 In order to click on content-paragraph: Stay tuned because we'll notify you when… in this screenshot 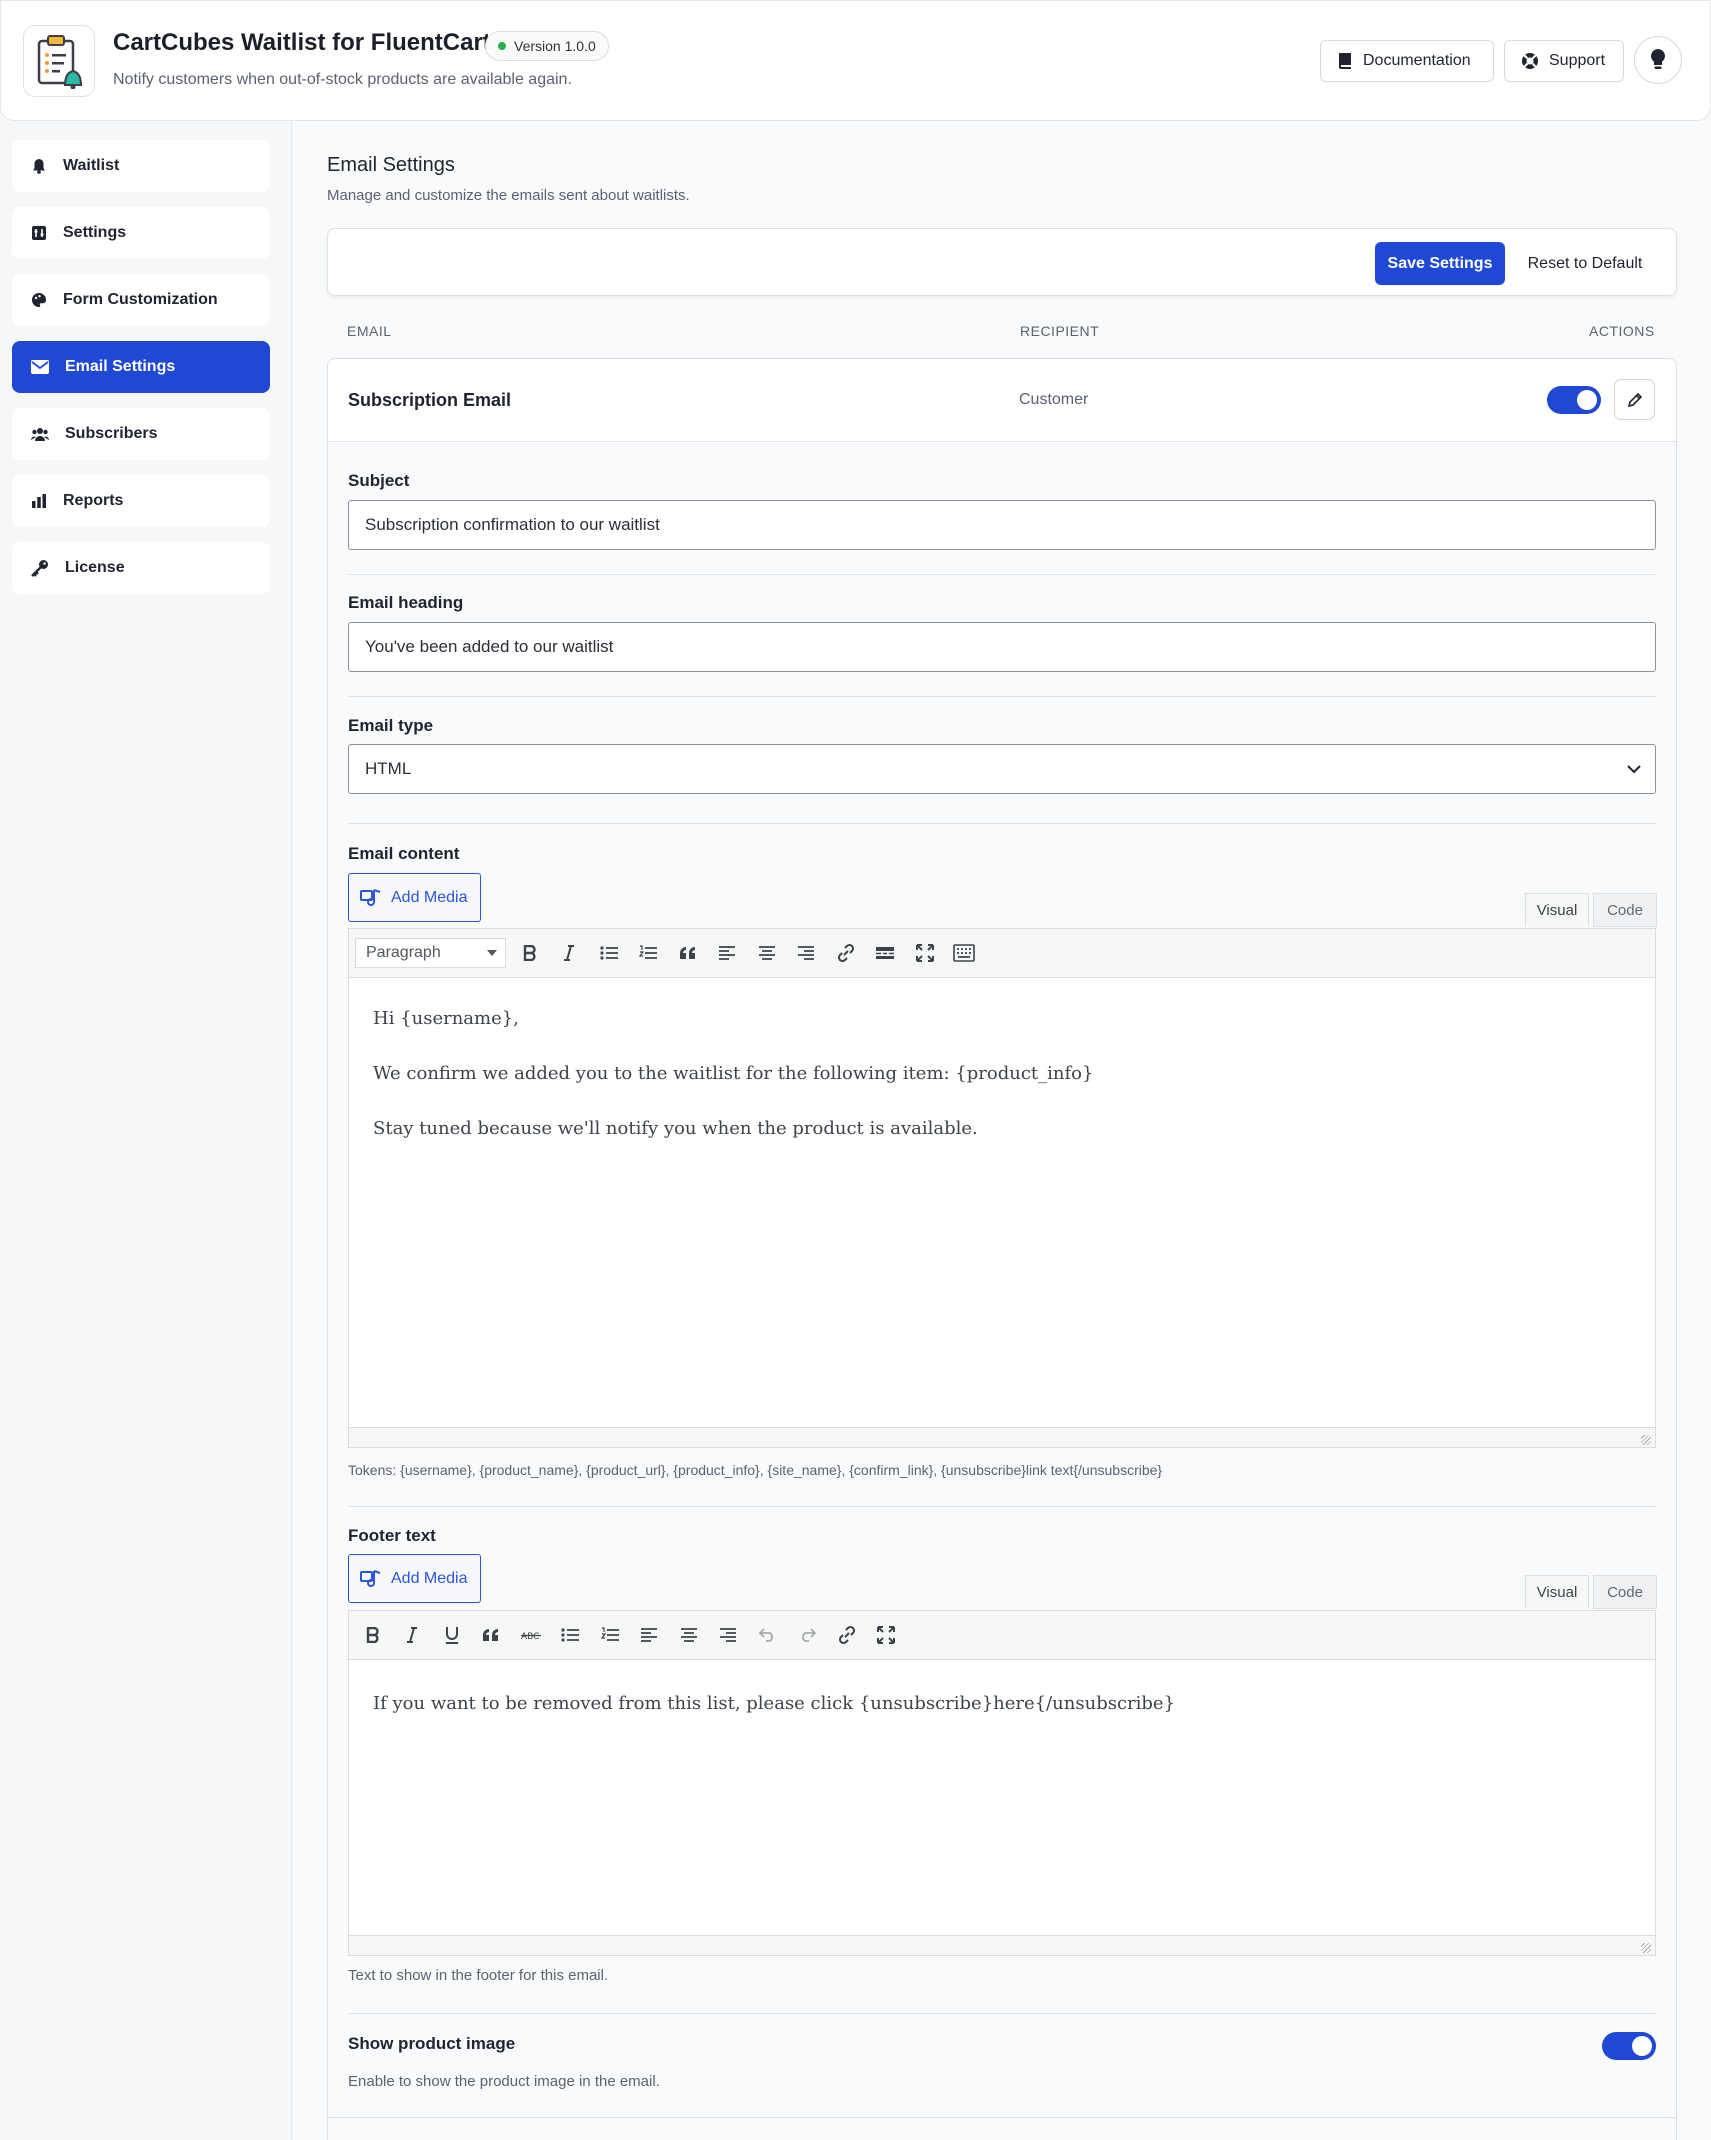, I will do `click(675, 1128)`.